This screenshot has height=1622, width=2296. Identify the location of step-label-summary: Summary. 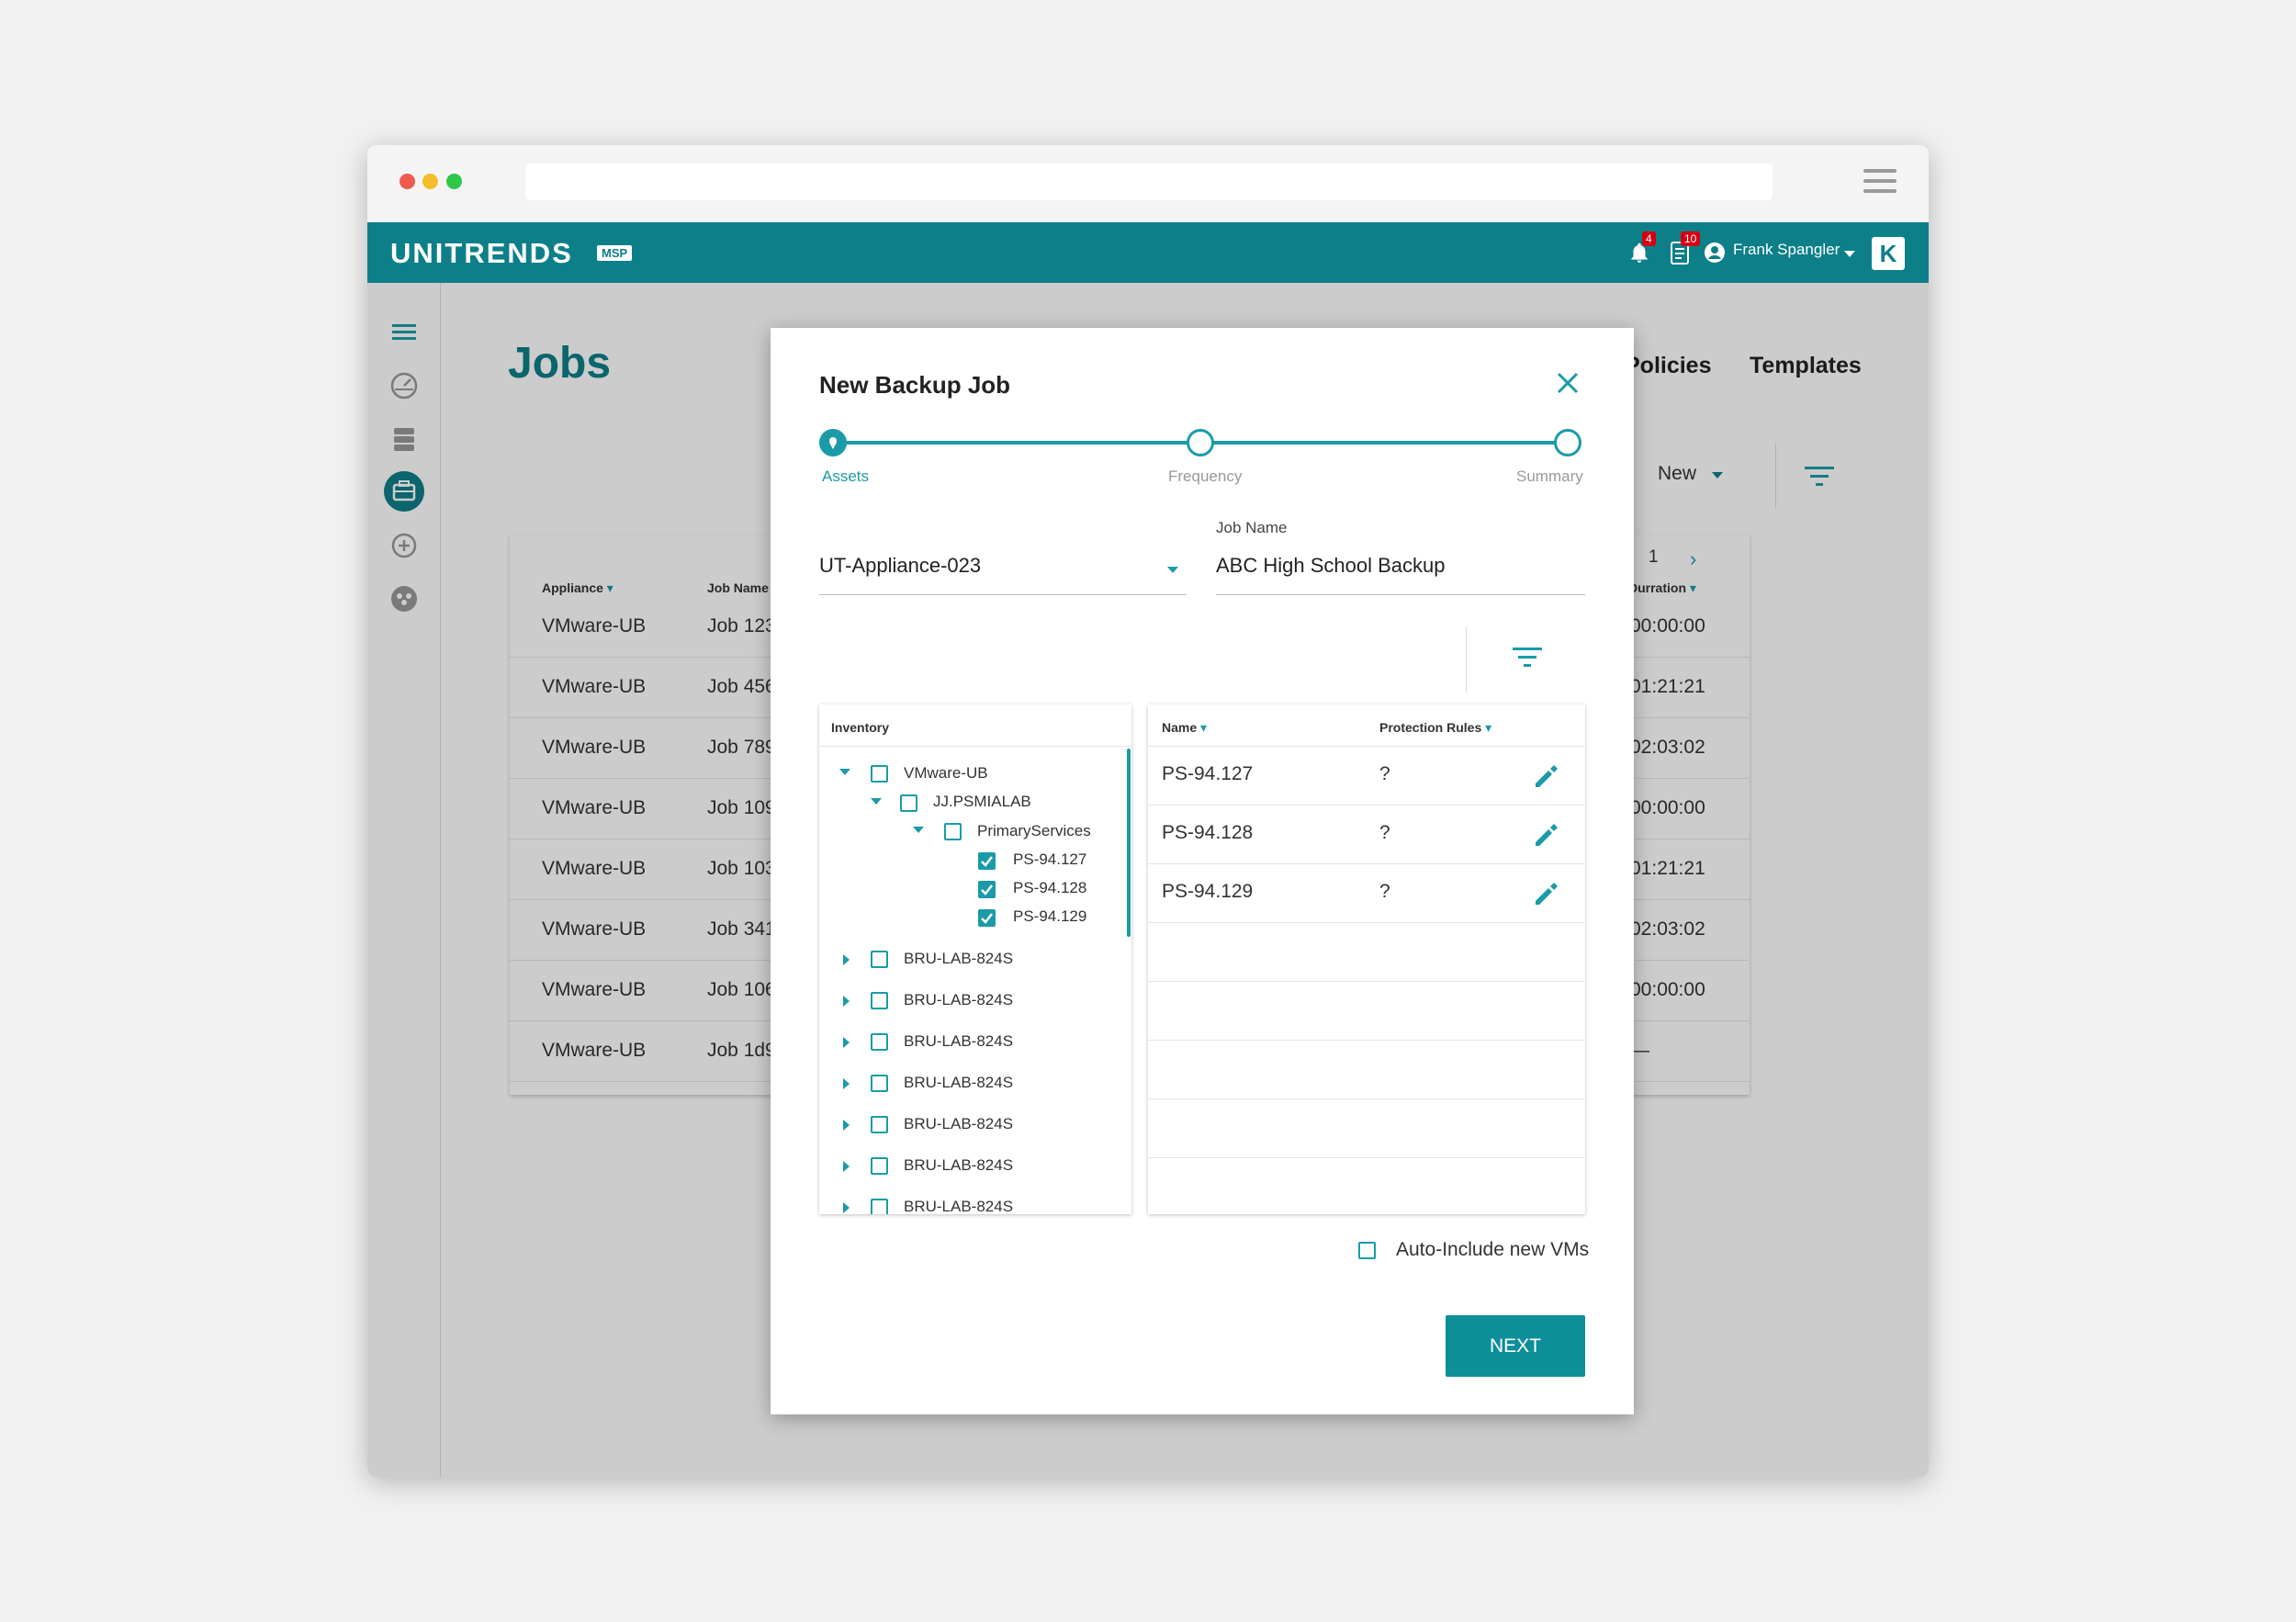
(1550, 476).